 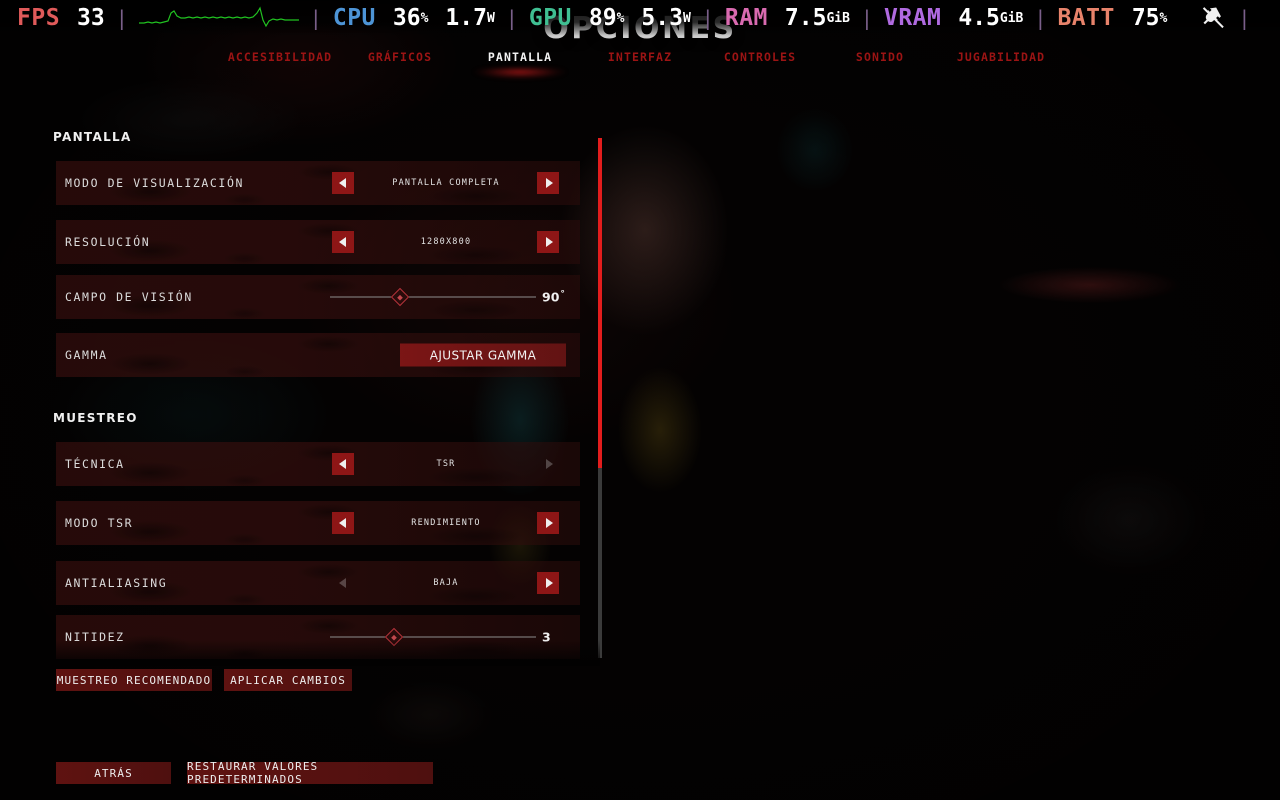 I want to click on section-header-pantalla: PANTALLA, so click(x=92, y=137).